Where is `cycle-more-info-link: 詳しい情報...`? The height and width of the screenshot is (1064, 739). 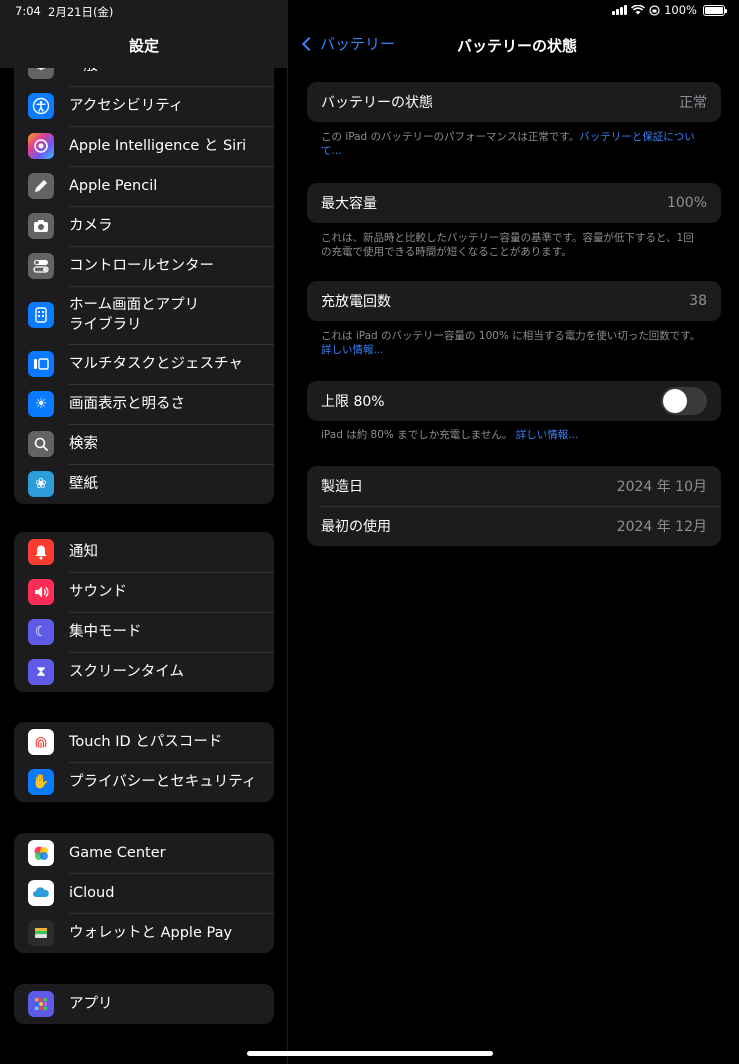
cycle-more-info-link: 詳しい情報... is located at coordinates (352, 350).